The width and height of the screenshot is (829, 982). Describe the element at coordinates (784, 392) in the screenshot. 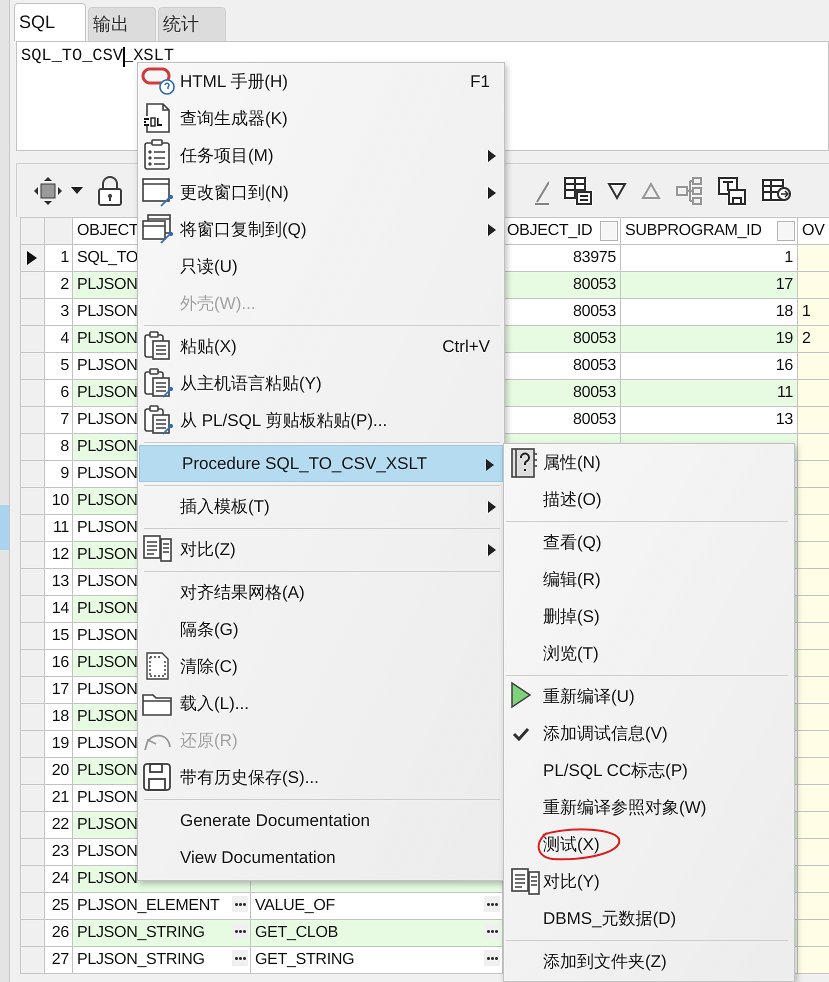

I see `table-cell: 11` at that location.